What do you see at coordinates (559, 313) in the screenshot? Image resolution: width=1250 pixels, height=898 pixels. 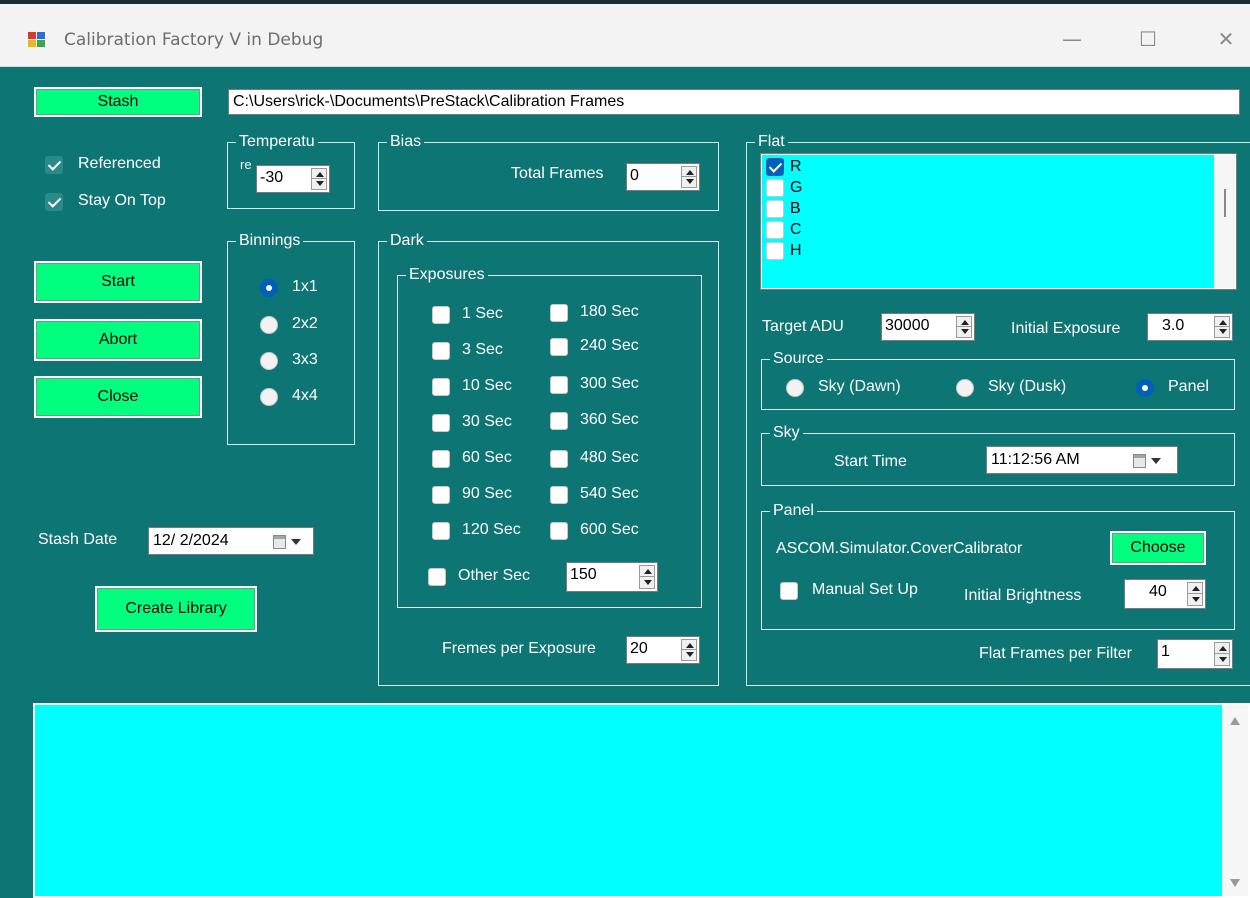 I see `exposure-180-sec-checkbox` at bounding box center [559, 313].